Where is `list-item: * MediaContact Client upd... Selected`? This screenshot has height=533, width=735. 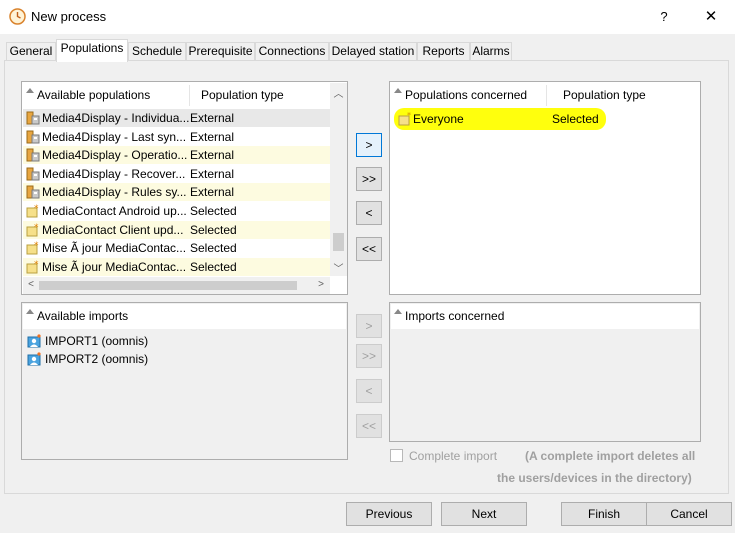 list-item: * MediaContact Client upd... Selected is located at coordinates (176, 229).